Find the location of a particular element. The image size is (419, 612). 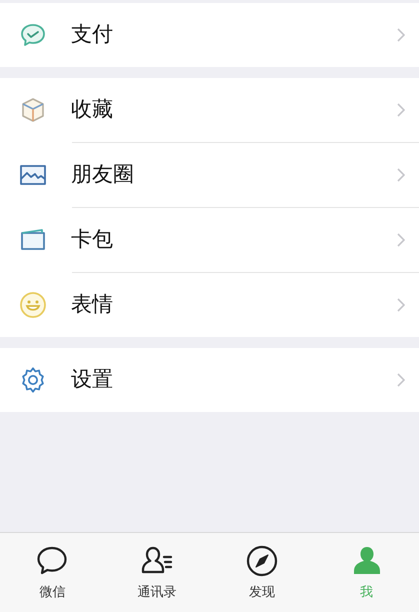

menu-item-label: 收藏 is located at coordinates (92, 110).